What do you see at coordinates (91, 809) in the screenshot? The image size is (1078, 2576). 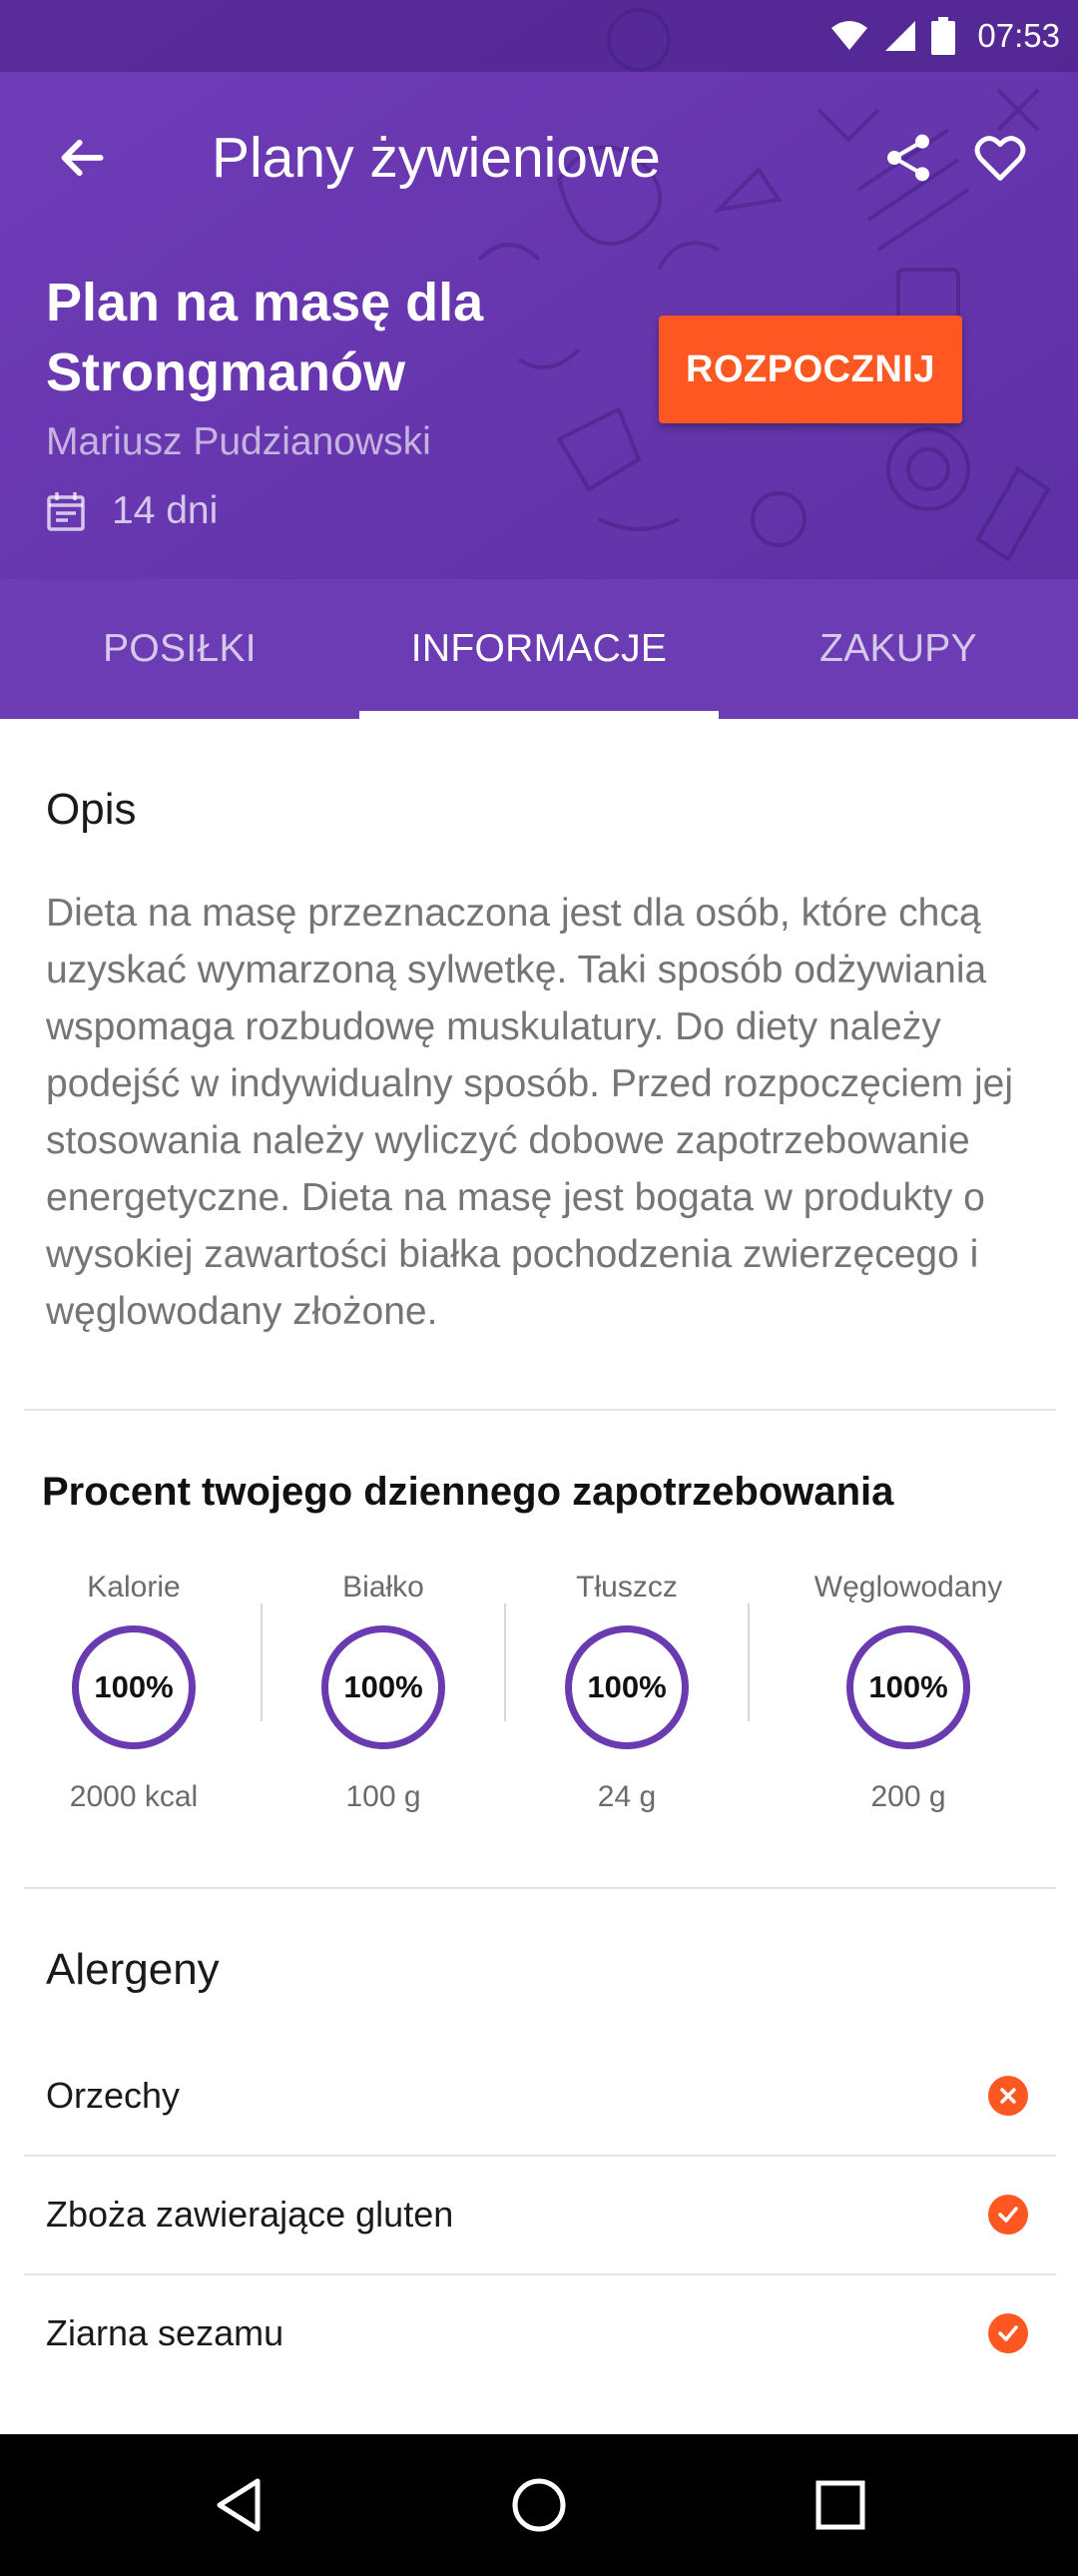 I see `description-title: Opis` at bounding box center [91, 809].